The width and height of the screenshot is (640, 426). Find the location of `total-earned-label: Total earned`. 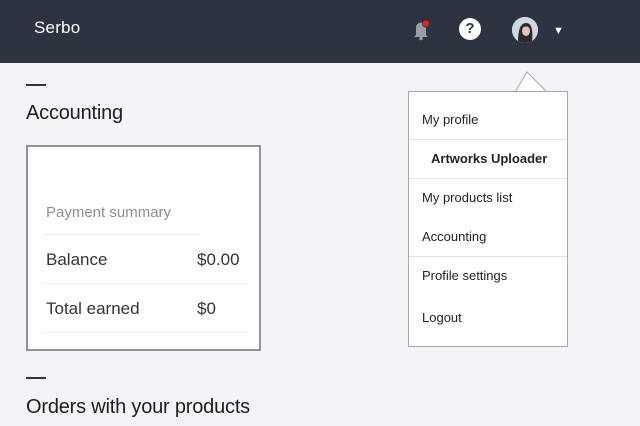

total-earned-label: Total earned is located at coordinates (93, 308).